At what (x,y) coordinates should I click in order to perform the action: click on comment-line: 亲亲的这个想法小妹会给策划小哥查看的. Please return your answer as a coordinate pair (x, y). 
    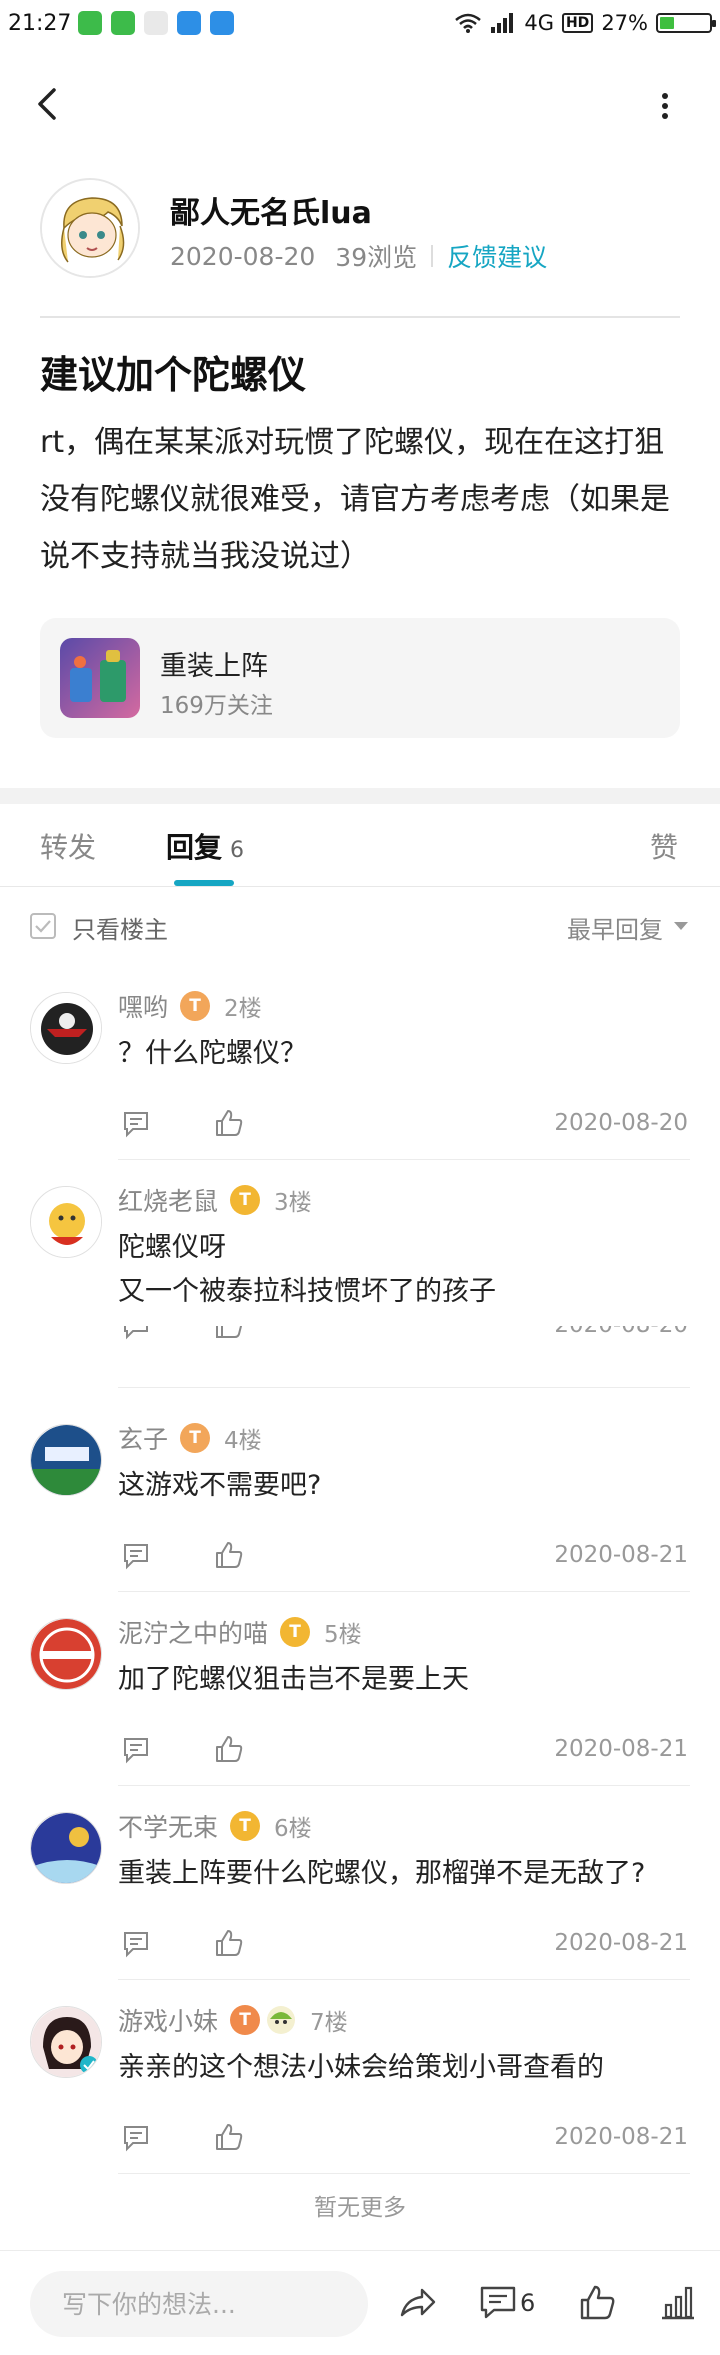
    Looking at the image, I should click on (361, 2067).